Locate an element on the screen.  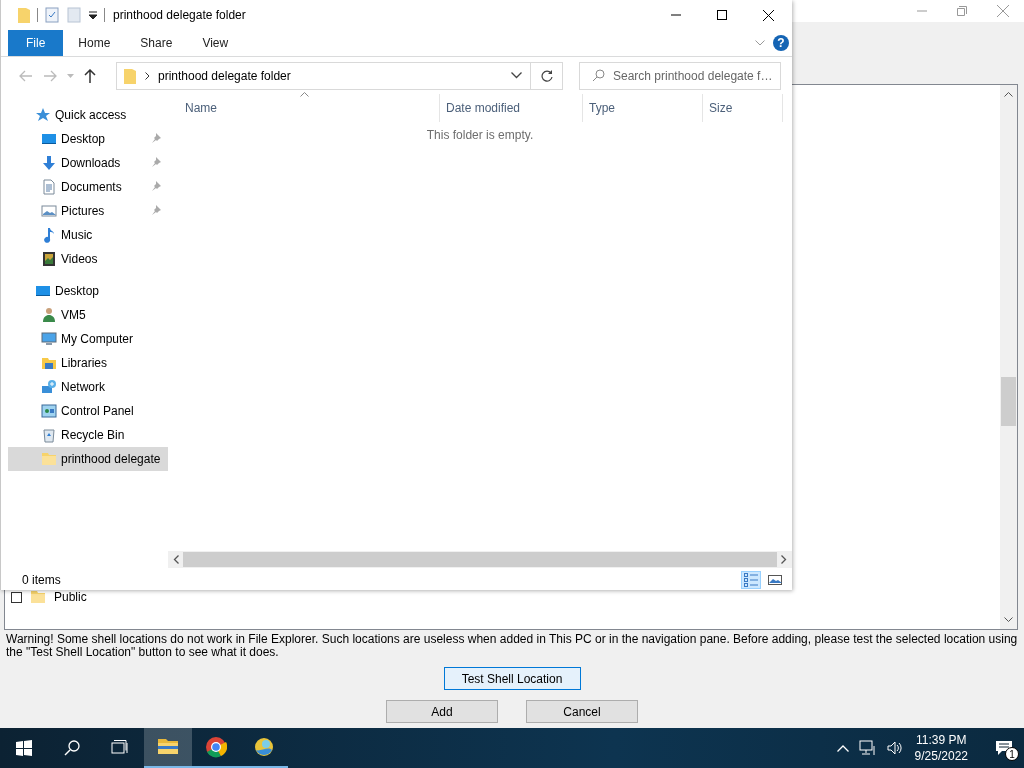
notification-badge: 1 is located at coordinates (1012, 754).